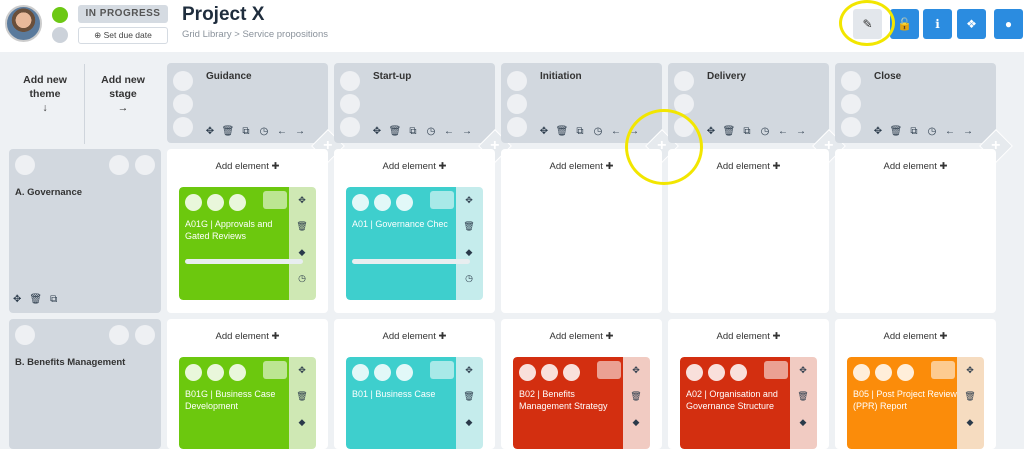  I want to click on element-card: B01 | Business Case ✥ 🗑 ◆, so click(414, 403).